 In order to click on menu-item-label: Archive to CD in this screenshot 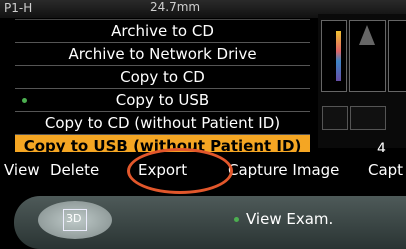, I will do `click(162, 31)`.